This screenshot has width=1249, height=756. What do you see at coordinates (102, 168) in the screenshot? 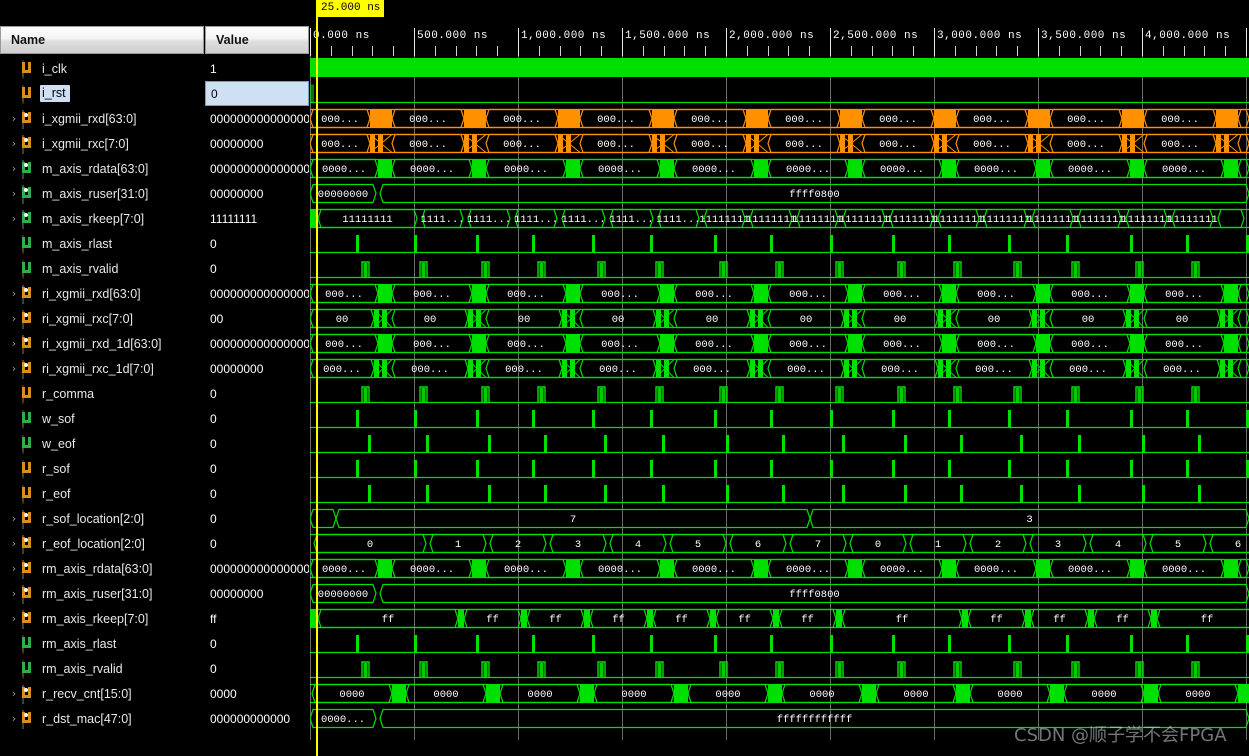
I see `signal-name-cell: › m_axis_rdata[63:0]` at bounding box center [102, 168].